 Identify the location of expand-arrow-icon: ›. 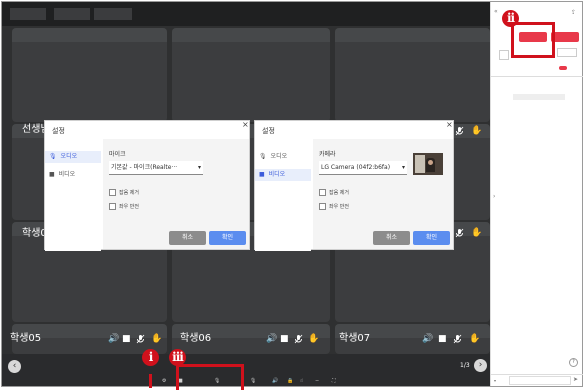
(494, 197).